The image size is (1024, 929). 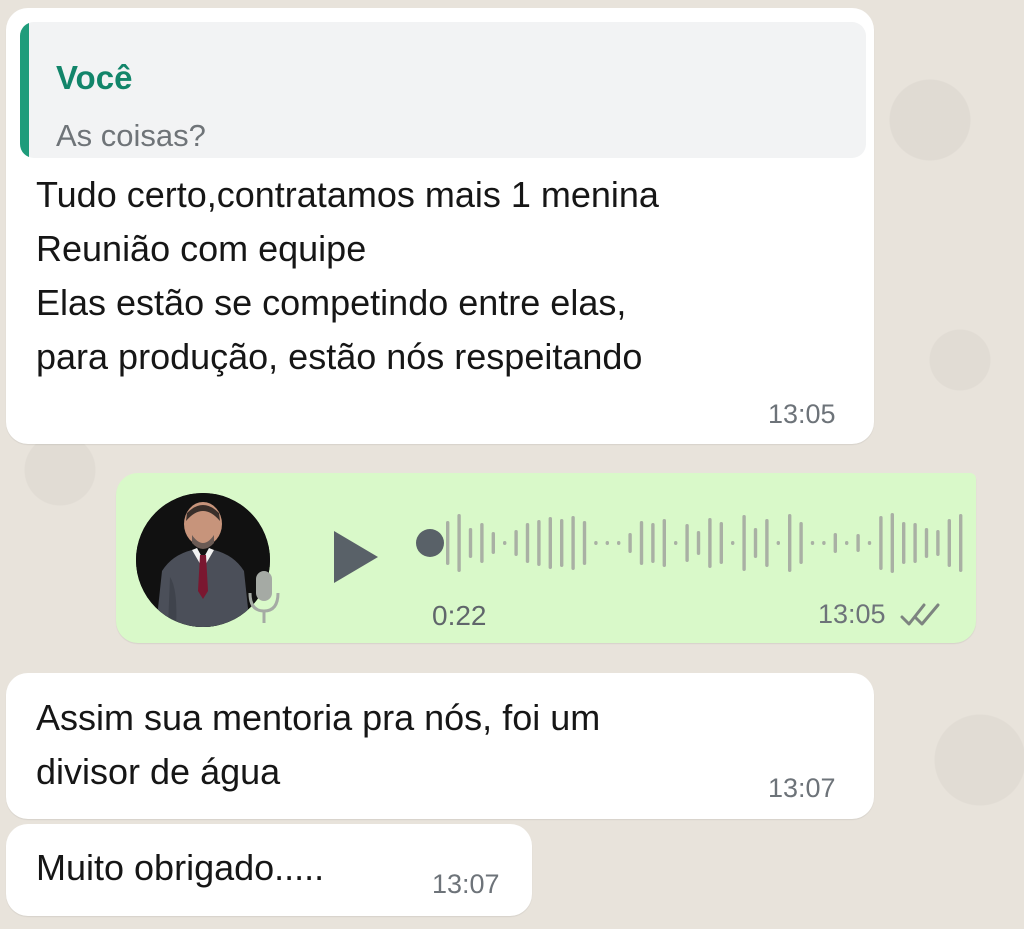 I want to click on quote-author: Você, so click(x=94, y=77).